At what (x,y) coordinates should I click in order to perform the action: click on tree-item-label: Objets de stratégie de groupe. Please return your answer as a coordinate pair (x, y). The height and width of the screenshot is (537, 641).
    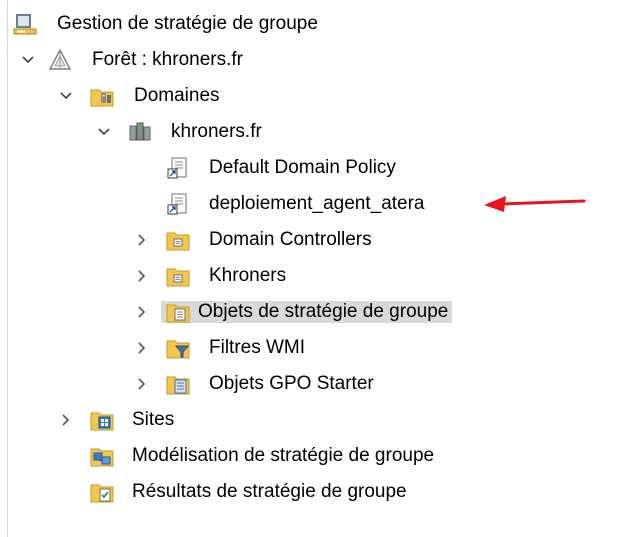
    Looking at the image, I should click on (307, 312).